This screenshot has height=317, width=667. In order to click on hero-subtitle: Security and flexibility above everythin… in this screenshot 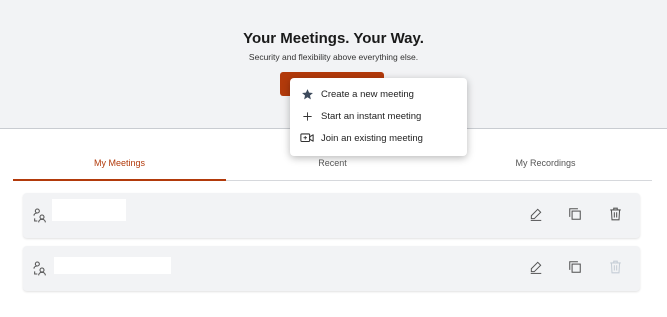, I will do `click(333, 57)`.